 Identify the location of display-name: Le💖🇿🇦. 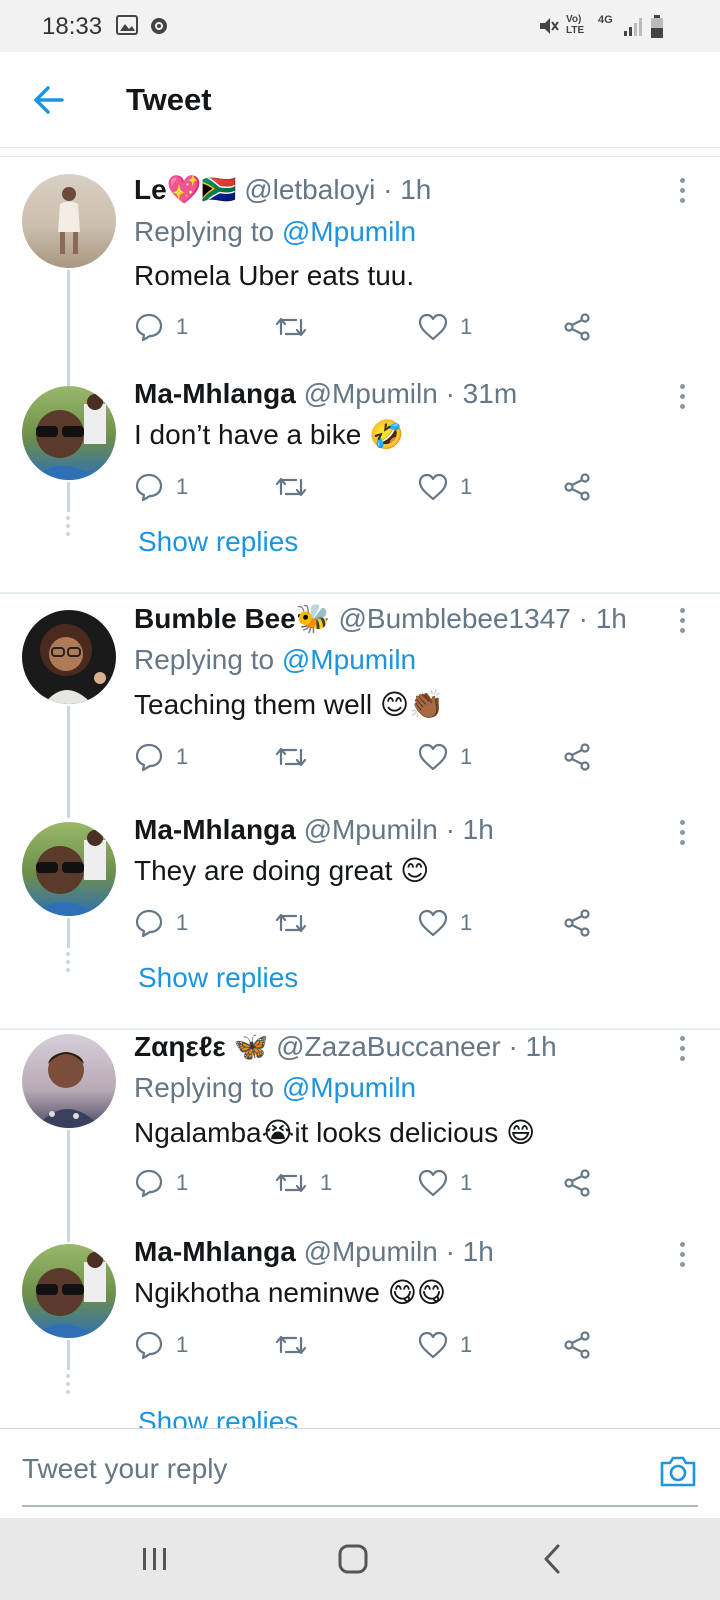
(185, 189).